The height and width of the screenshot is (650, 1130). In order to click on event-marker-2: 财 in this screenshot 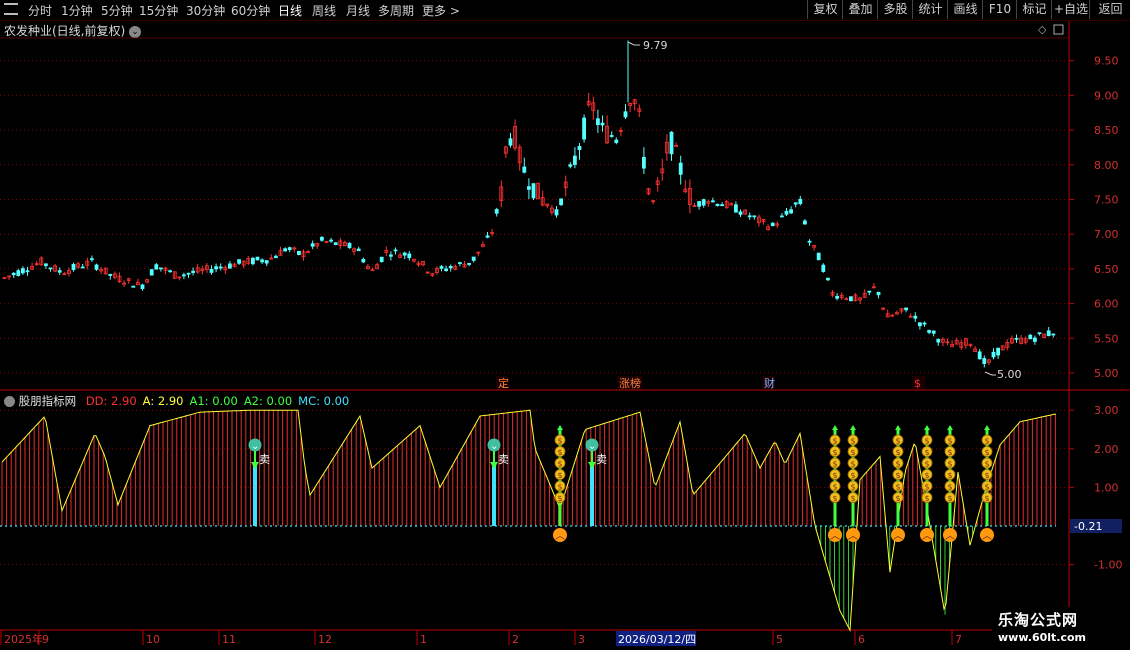, I will do `click(769, 383)`.